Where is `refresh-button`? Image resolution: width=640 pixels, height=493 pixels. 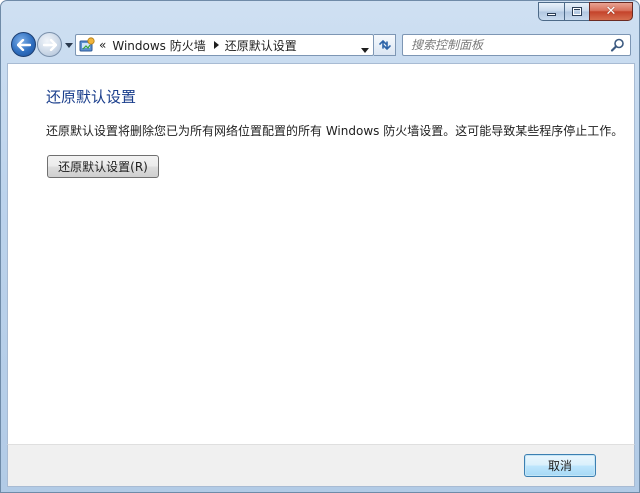
refresh-button is located at coordinates (385, 45).